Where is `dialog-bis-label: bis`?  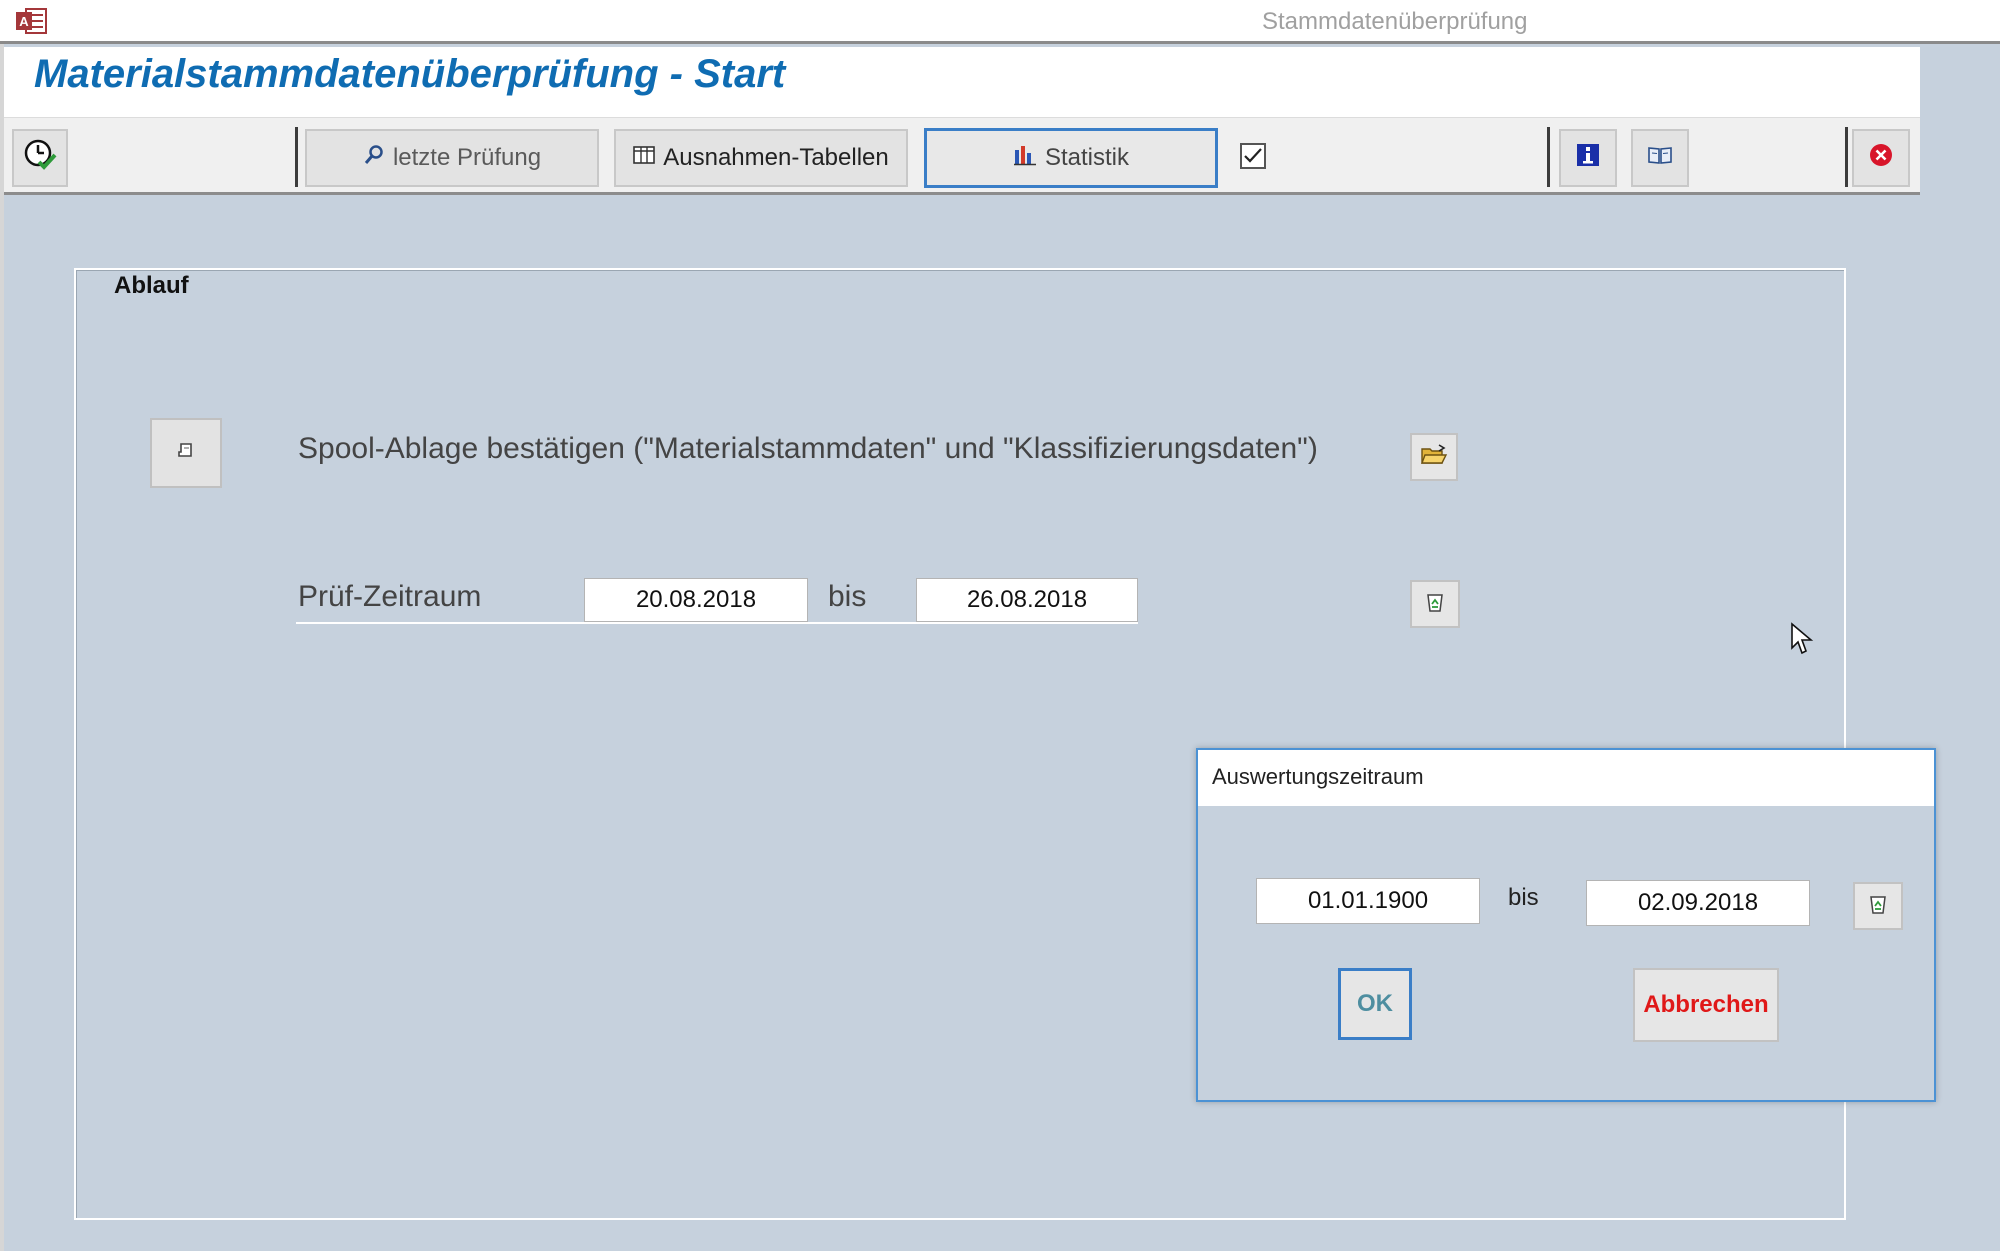 dialog-bis-label: bis is located at coordinates (1523, 897).